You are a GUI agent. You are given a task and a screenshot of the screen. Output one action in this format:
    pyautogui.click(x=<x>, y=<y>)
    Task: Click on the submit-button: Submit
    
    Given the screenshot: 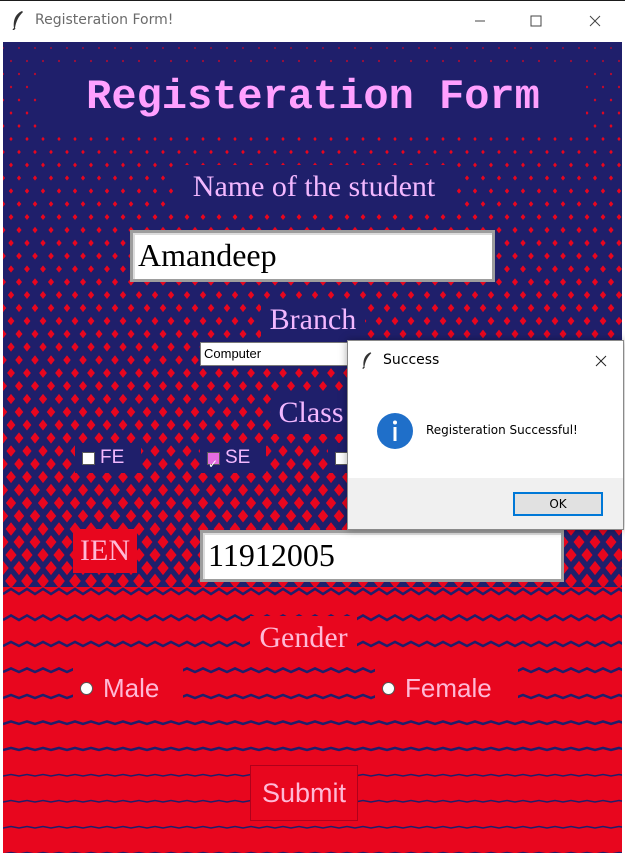 What is the action you would take?
    pyautogui.click(x=304, y=793)
    